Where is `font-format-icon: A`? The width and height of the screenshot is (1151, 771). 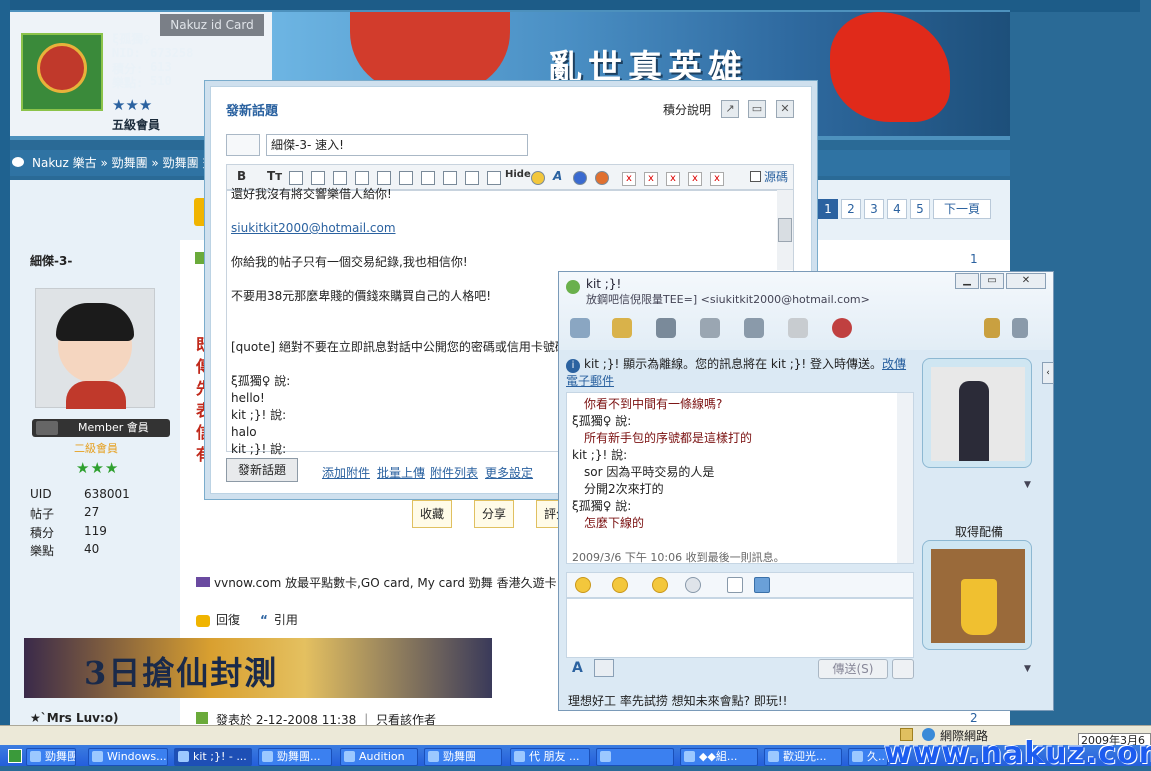
font-format-icon: A is located at coordinates (577, 668).